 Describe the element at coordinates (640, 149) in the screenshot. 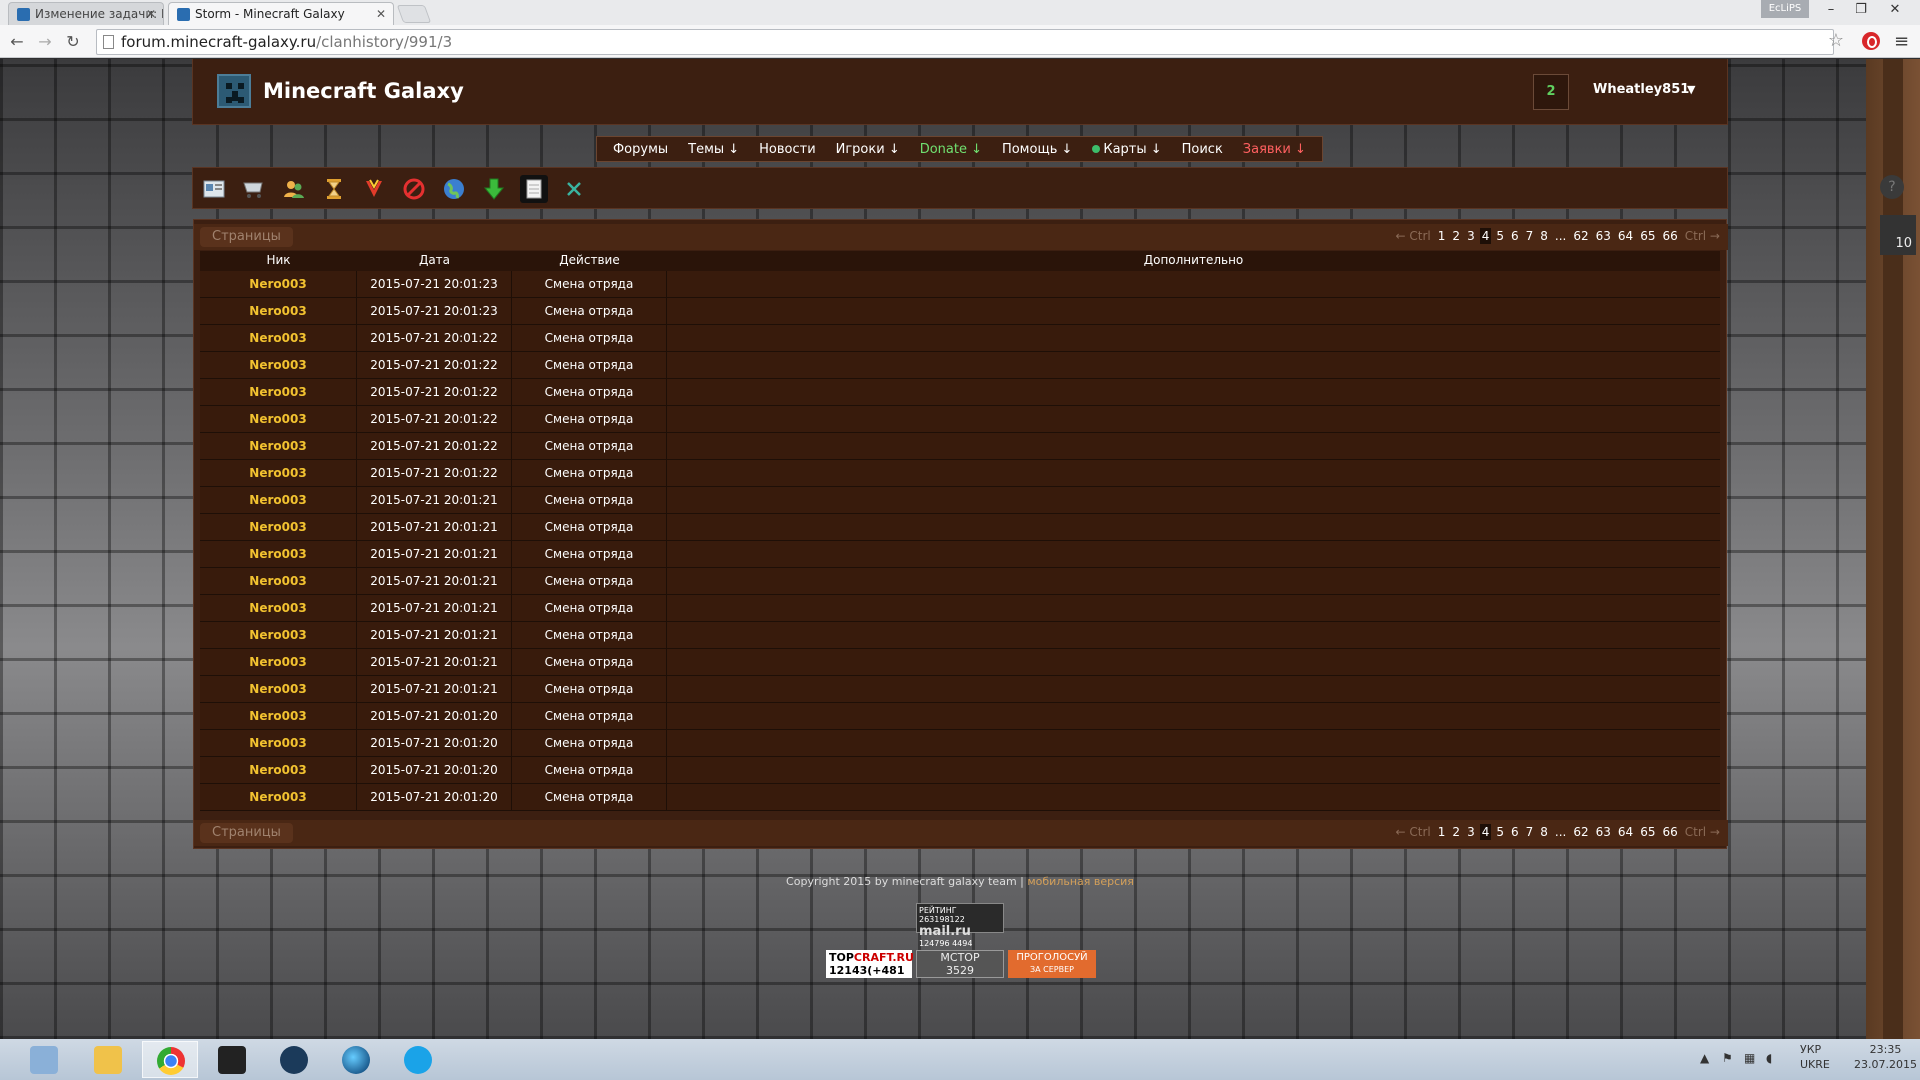

I see `nav-forums: Форумы` at that location.